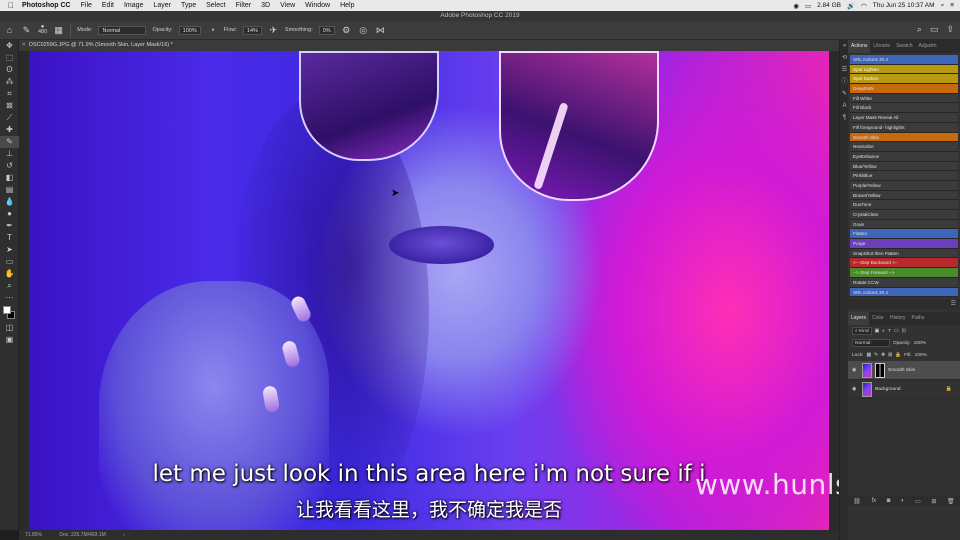 This screenshot has height=540, width=960. Describe the element at coordinates (326, 30) in the screenshot. I see `smoothing-field: 0%` at that location.